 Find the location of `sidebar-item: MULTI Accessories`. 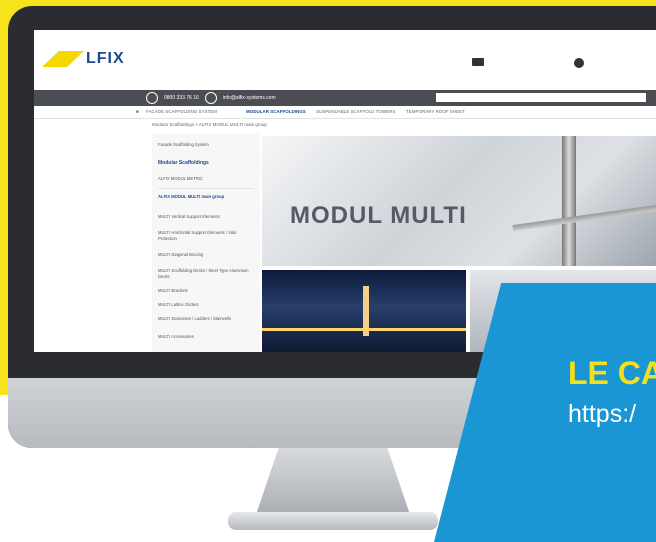

sidebar-item: MULTI Accessories is located at coordinates (206, 337).